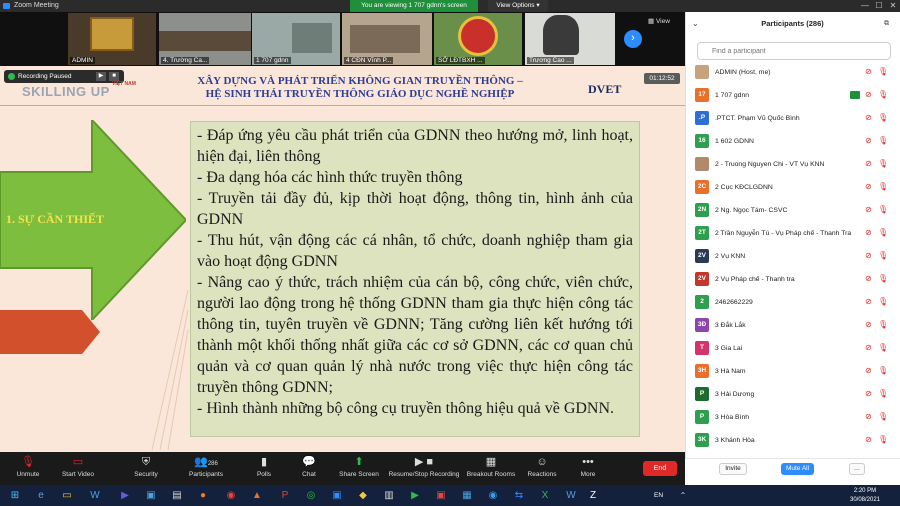 The image size is (900, 506). Describe the element at coordinates (519, 495) in the screenshot. I see `teamviewer-icon: ⇆` at that location.